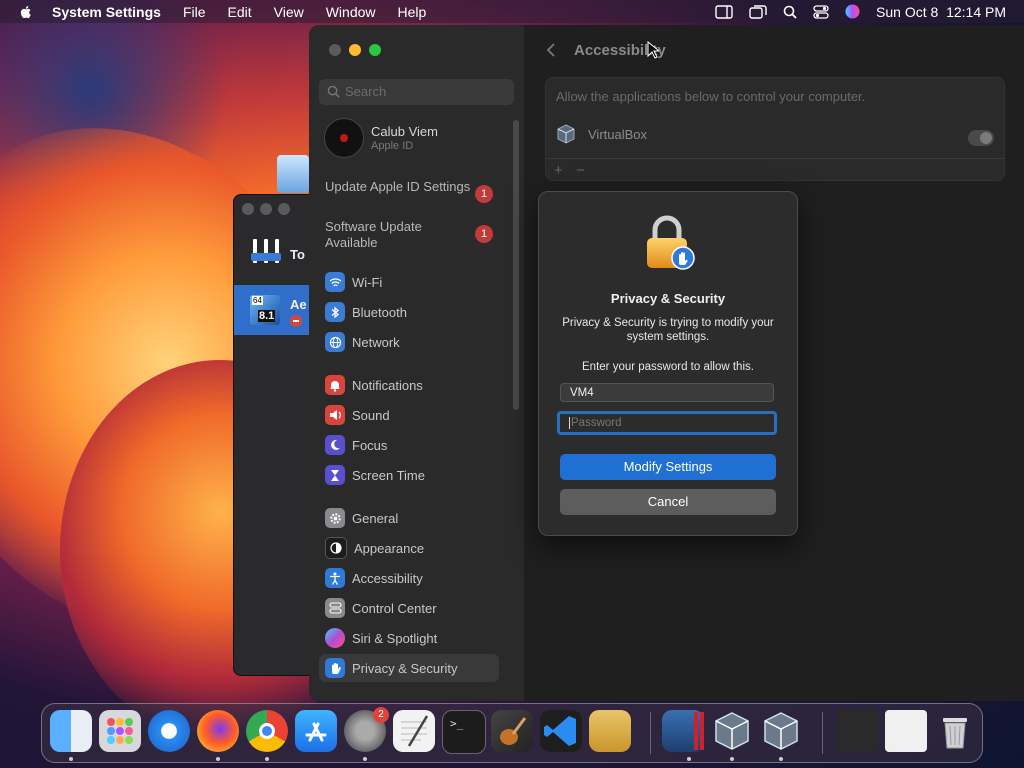 This screenshot has width=1024, height=768. Describe the element at coordinates (120, 731) in the screenshot. I see `dock-launchpad-icon` at that location.